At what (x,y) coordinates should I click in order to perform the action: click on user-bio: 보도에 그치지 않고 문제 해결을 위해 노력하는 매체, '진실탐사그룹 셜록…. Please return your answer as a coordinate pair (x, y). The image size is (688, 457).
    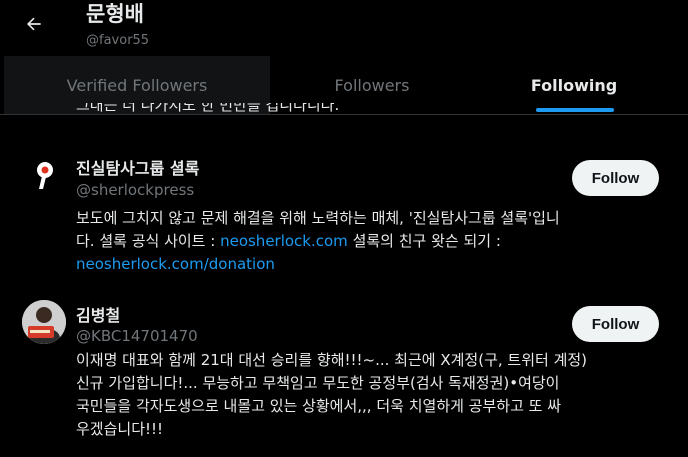
    Looking at the image, I should click on (376, 241).